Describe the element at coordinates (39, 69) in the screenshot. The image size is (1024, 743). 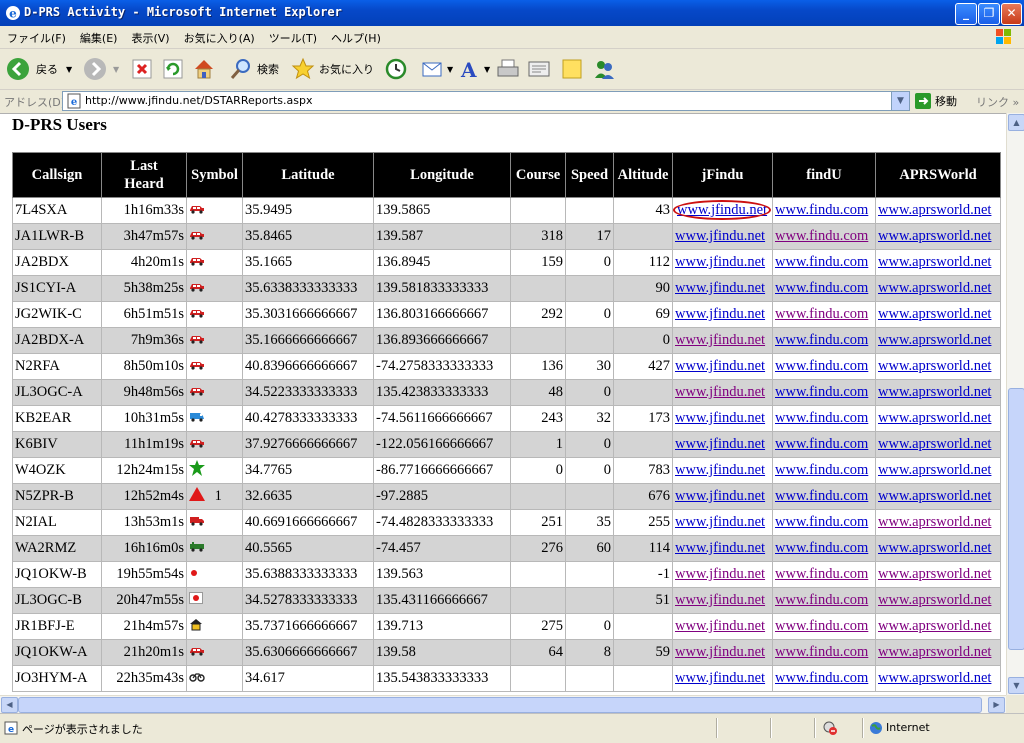
I see `back-button: 戻る ▼` at that location.